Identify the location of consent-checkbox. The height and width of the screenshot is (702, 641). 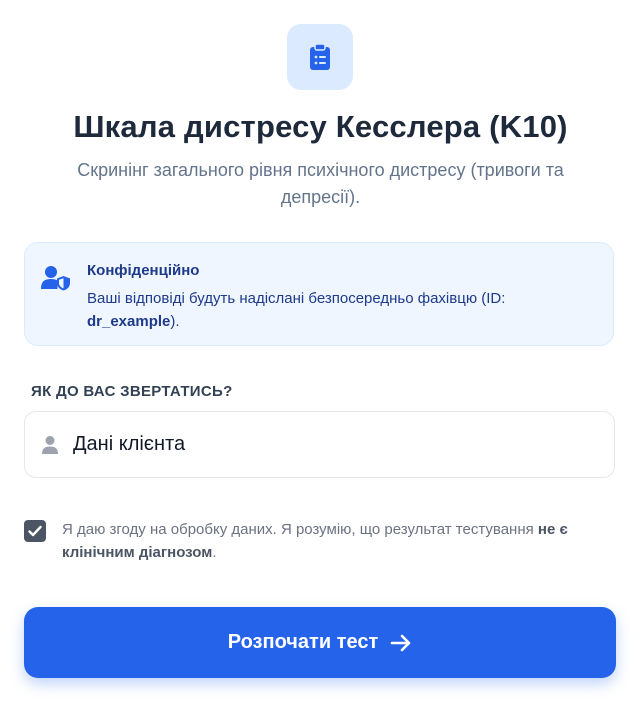
(35, 531).